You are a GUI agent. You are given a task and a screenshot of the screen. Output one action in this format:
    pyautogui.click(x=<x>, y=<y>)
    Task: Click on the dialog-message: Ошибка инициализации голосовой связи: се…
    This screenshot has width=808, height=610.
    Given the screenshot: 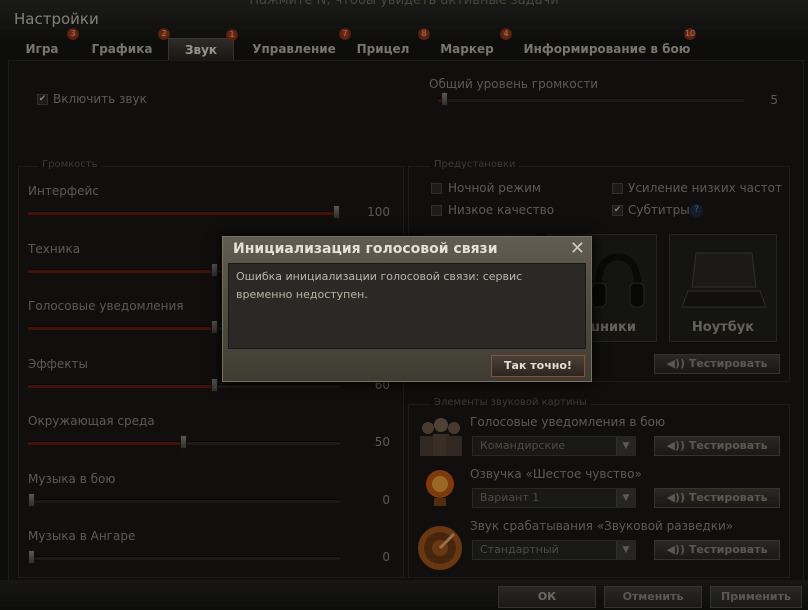 What is the action you would take?
    pyautogui.click(x=407, y=306)
    